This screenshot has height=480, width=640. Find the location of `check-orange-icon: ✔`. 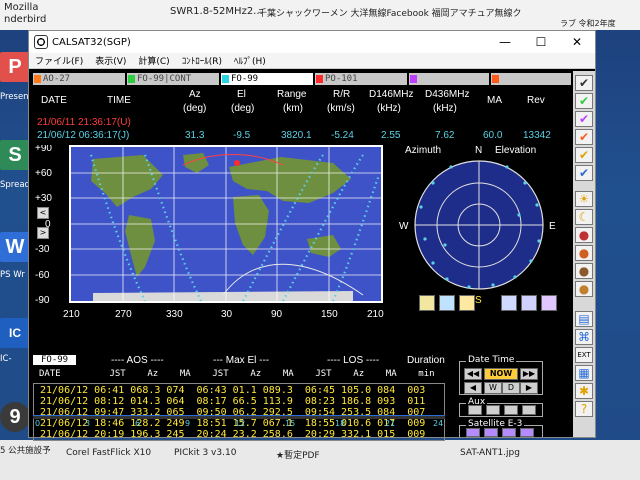

check-orange-icon: ✔ is located at coordinates (584, 137).